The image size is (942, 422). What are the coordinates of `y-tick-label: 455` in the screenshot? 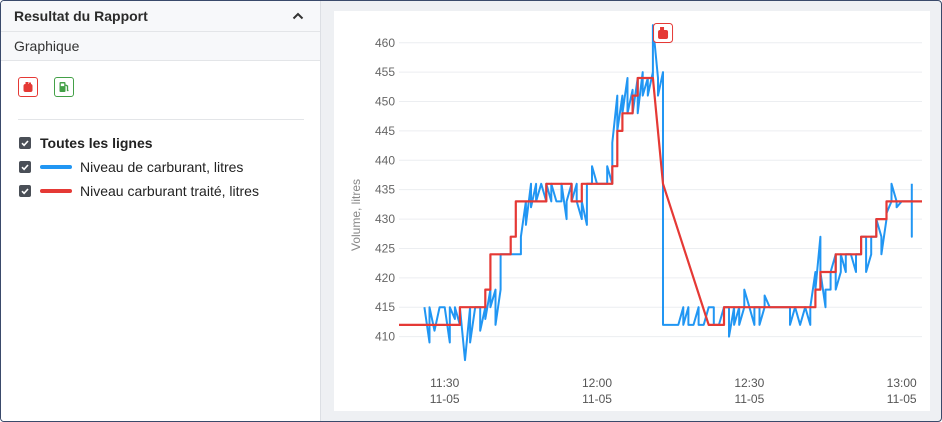 It's located at (385, 72).